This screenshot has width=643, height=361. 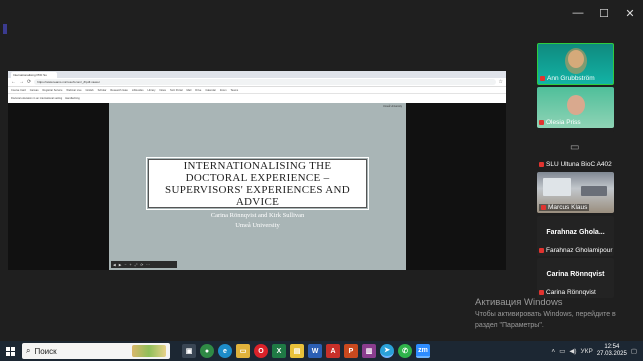 I want to click on file-explorer-icon: ▭, so click(x=243, y=351).